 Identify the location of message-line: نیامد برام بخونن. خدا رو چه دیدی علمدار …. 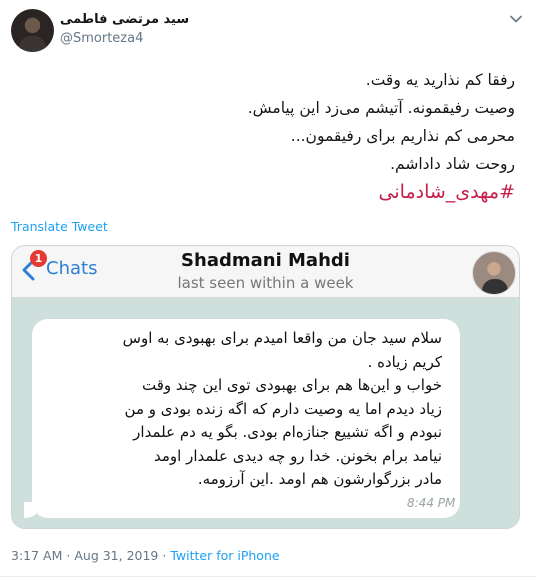
(298, 455).